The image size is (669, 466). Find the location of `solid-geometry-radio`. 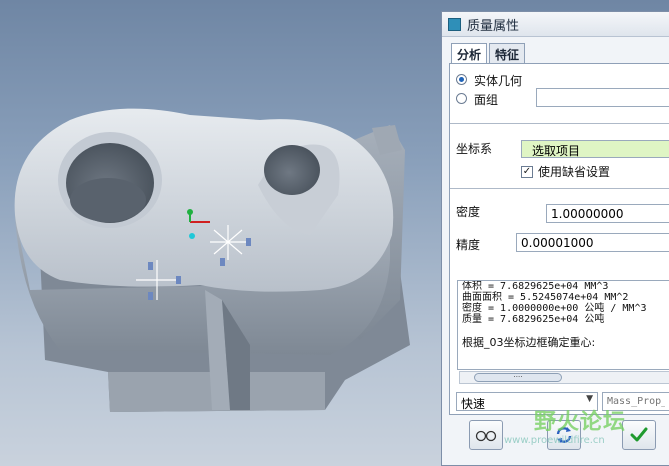

solid-geometry-radio is located at coordinates (461, 79).